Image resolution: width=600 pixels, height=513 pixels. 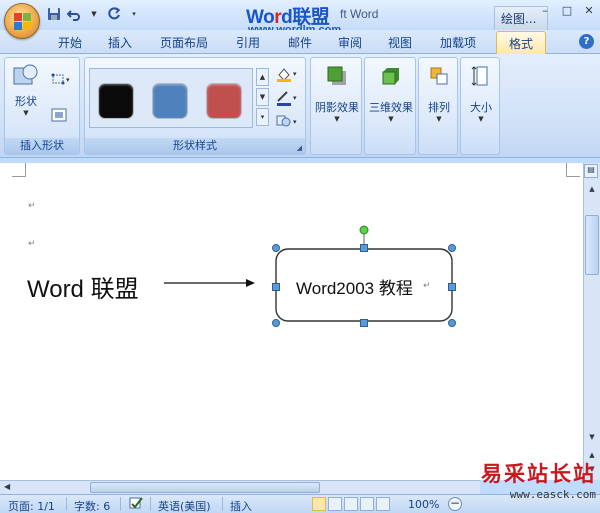 I want to click on group-insert-shapes: 形状 ▼ ▾ 插入形状, so click(x=42, y=106).